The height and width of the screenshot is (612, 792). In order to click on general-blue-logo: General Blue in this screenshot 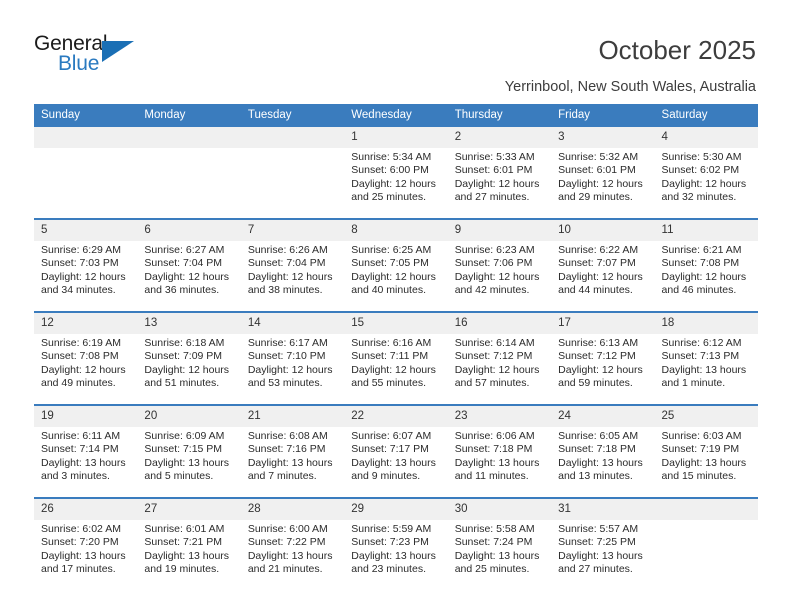, I will do `click(89, 57)`.